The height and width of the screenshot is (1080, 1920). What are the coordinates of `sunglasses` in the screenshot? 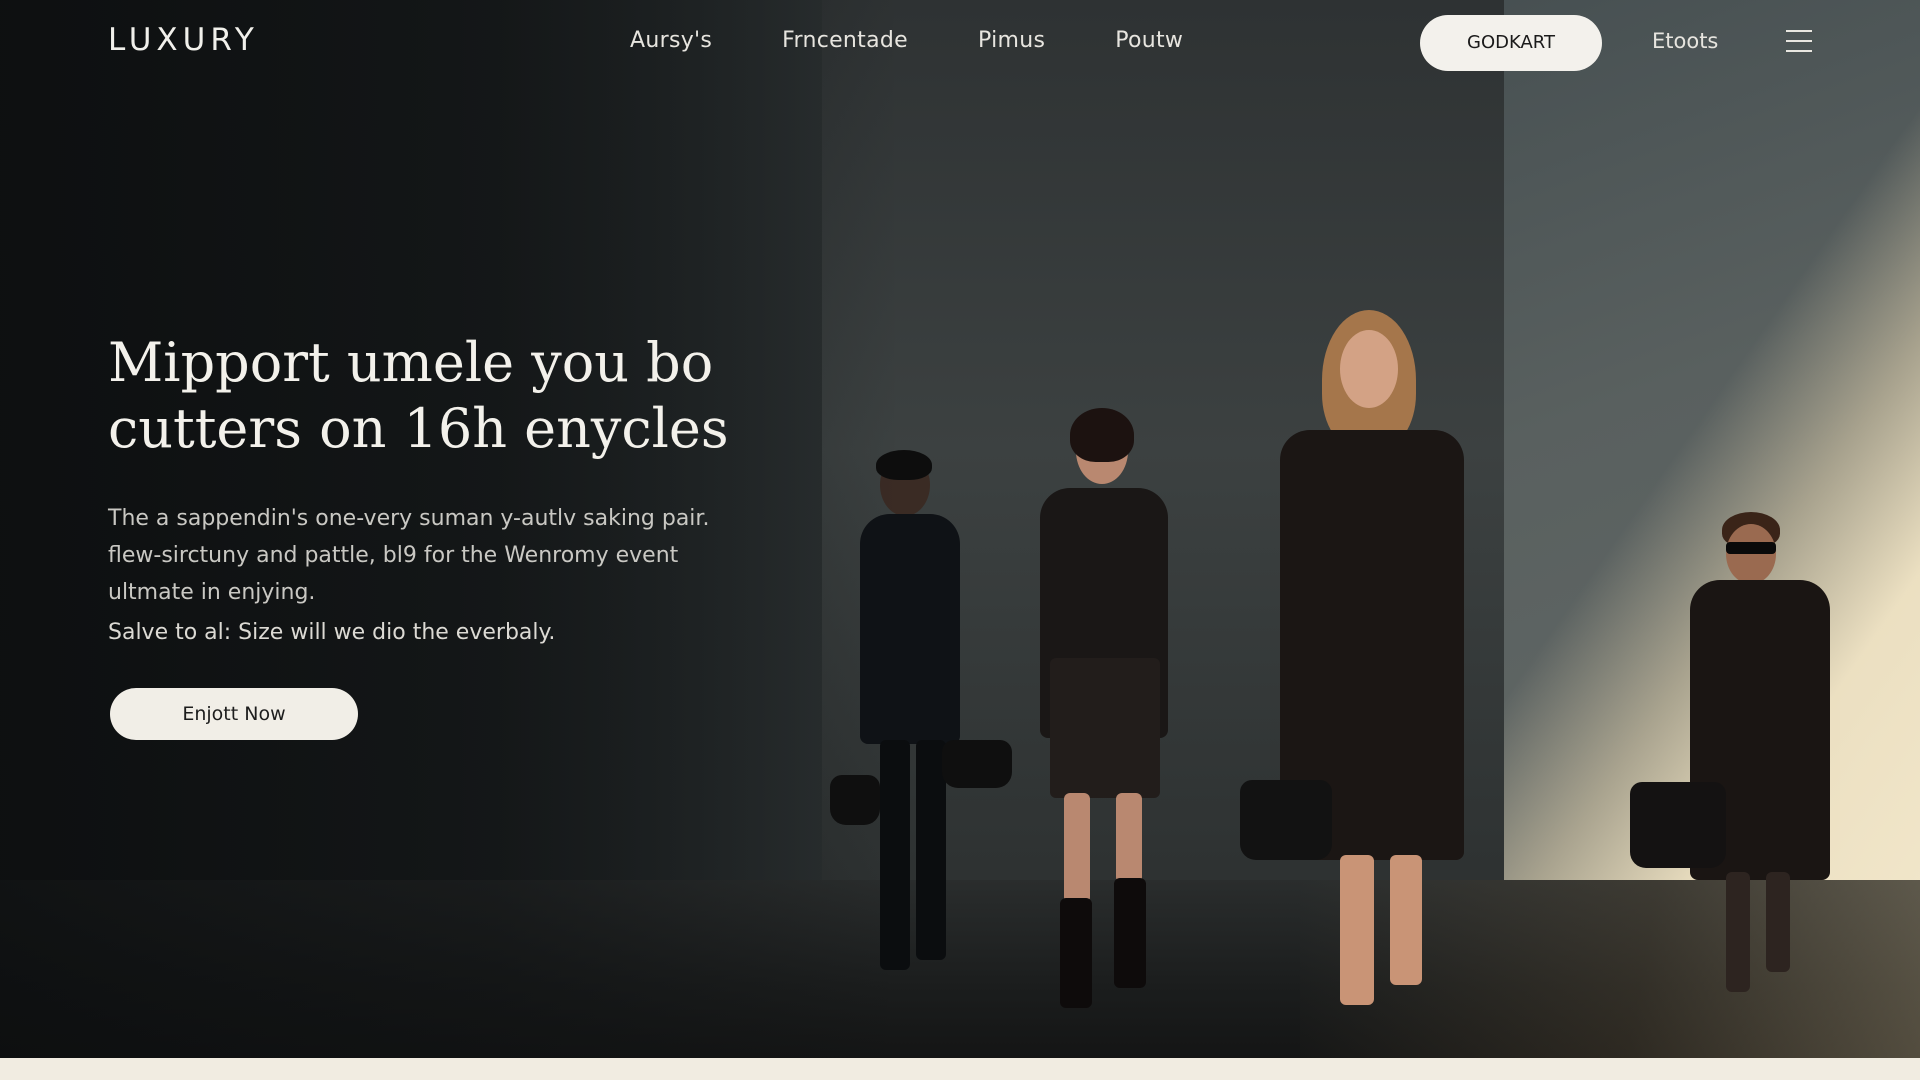 It's located at (1751, 548).